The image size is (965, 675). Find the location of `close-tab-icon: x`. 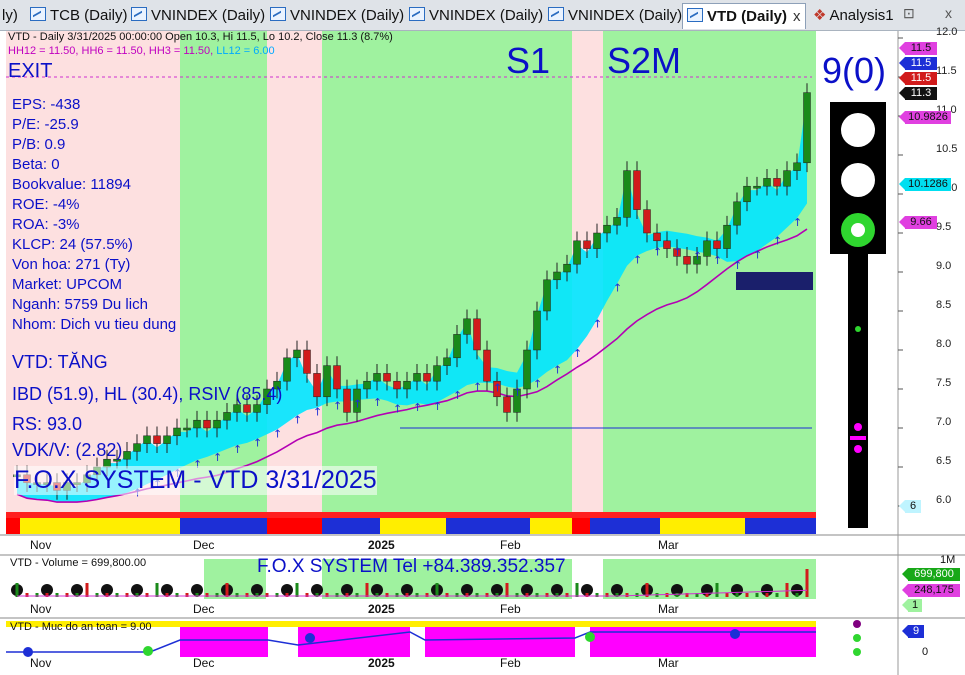

close-tab-icon: x is located at coordinates (797, 16).